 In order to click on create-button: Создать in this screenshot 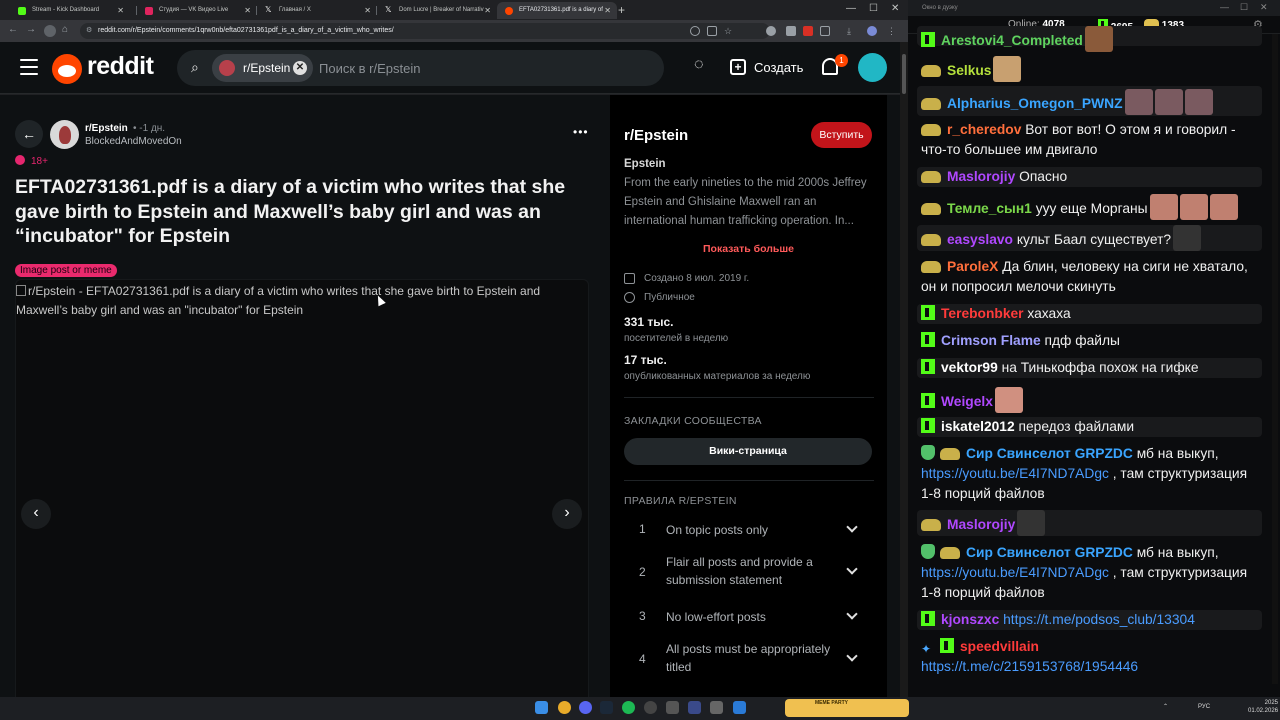, I will do `click(778, 67)`.